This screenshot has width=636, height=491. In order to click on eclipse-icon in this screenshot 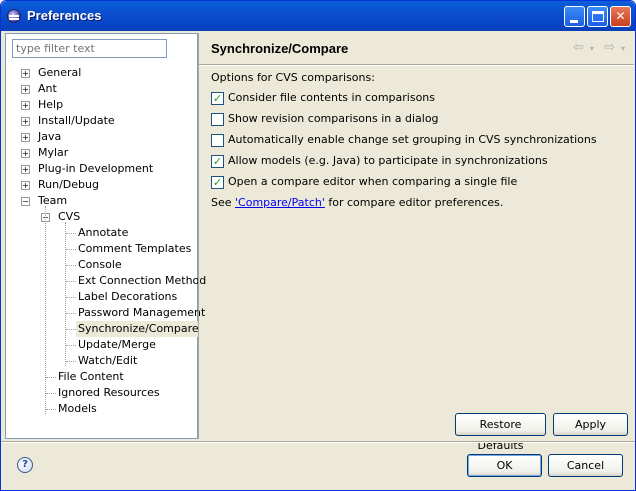, I will do `click(14, 16)`.